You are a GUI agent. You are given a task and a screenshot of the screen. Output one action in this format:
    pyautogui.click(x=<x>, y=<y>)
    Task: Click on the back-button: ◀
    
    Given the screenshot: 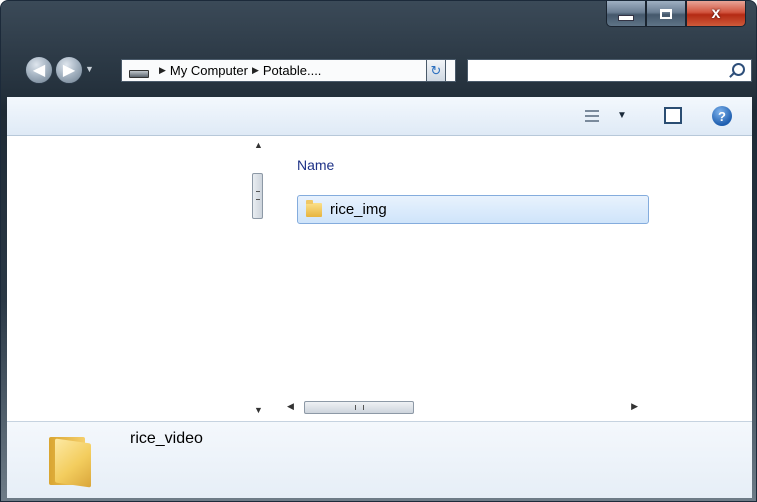 What is the action you would take?
    pyautogui.click(x=39, y=70)
    